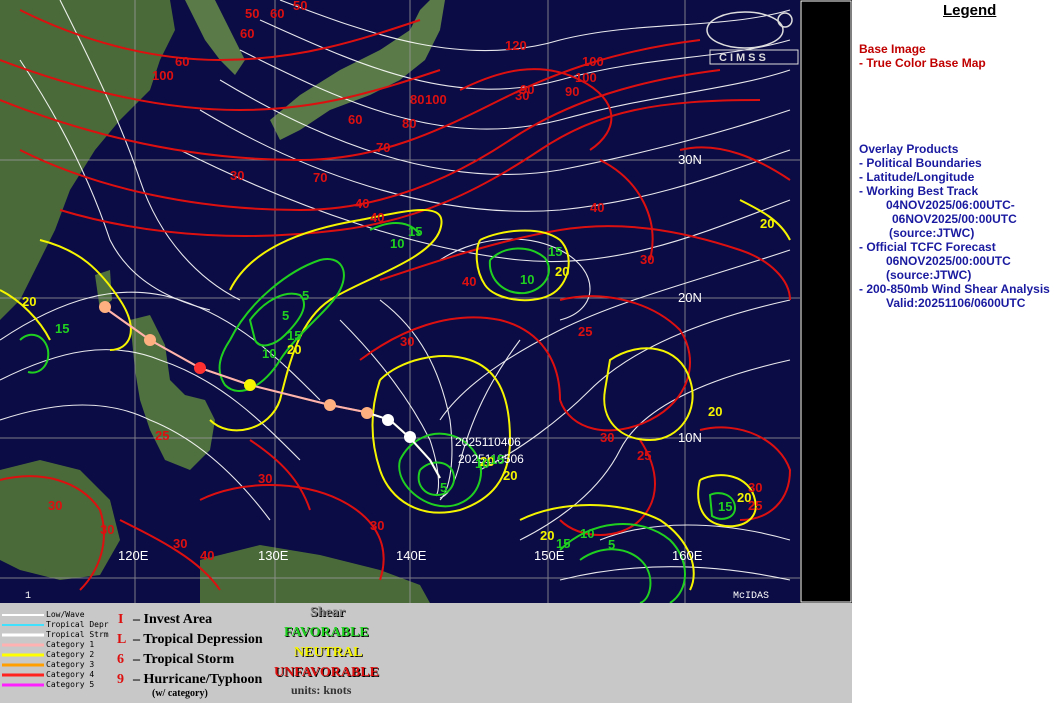 The image size is (1054, 703). What do you see at coordinates (892, 49) in the screenshot?
I see `base-image-header: Base Image` at bounding box center [892, 49].